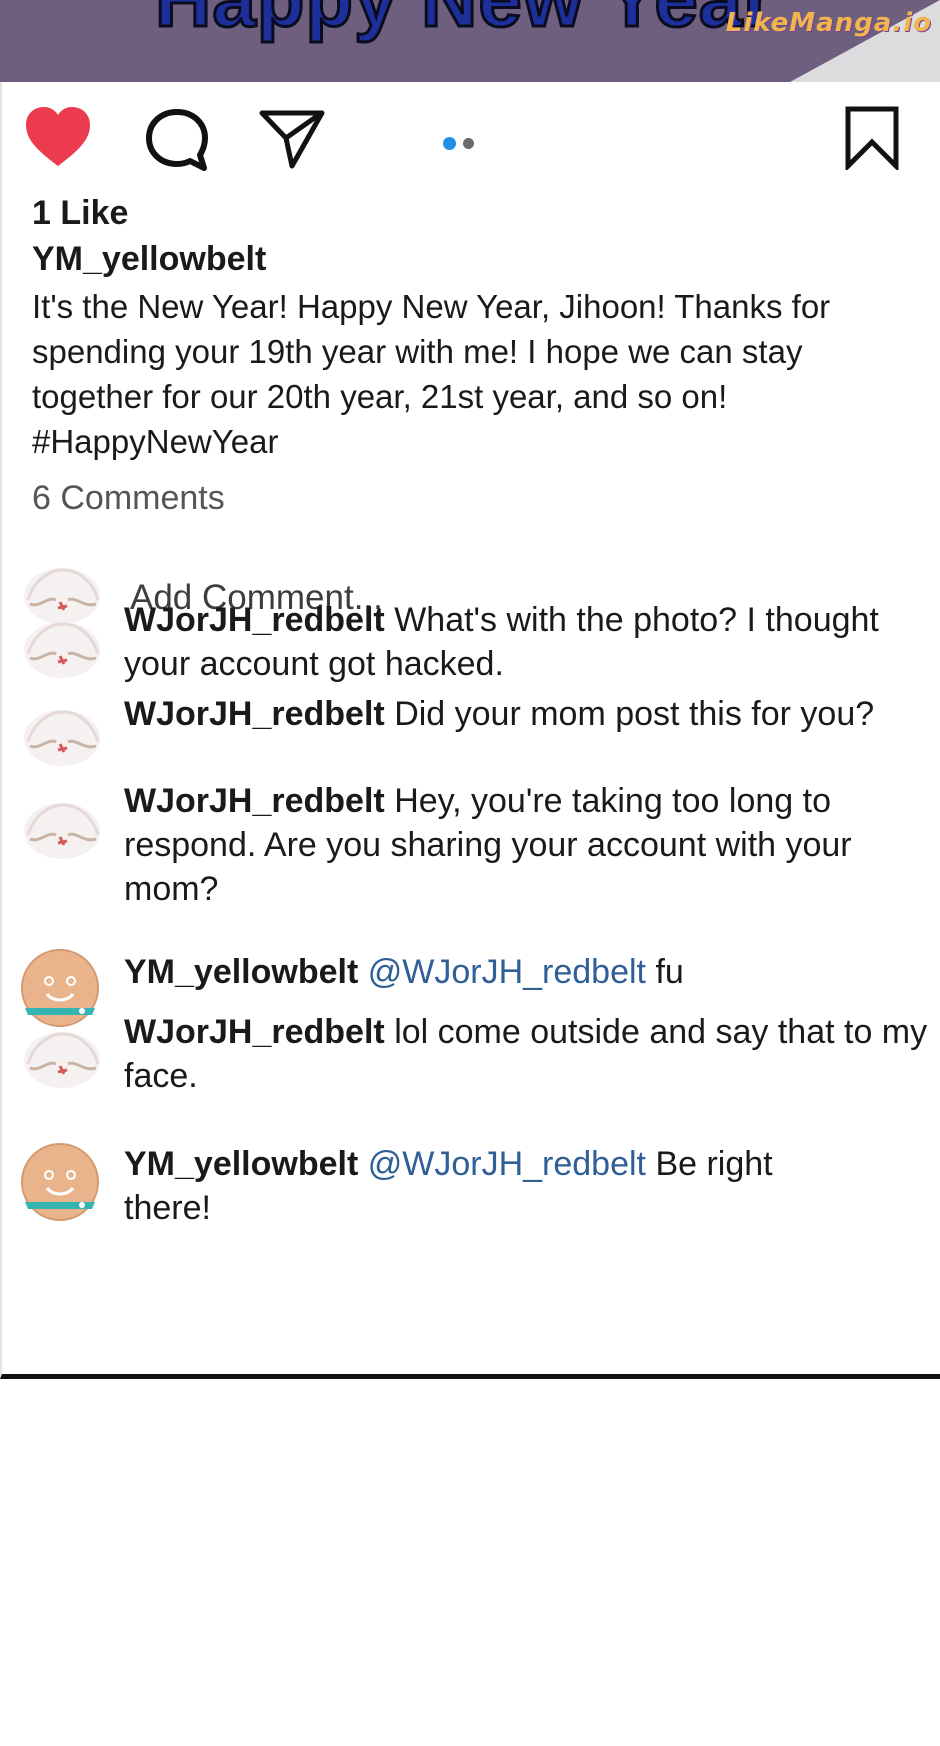  Describe the element at coordinates (80, 213) in the screenshot. I see `like-count: 1 Like` at that location.